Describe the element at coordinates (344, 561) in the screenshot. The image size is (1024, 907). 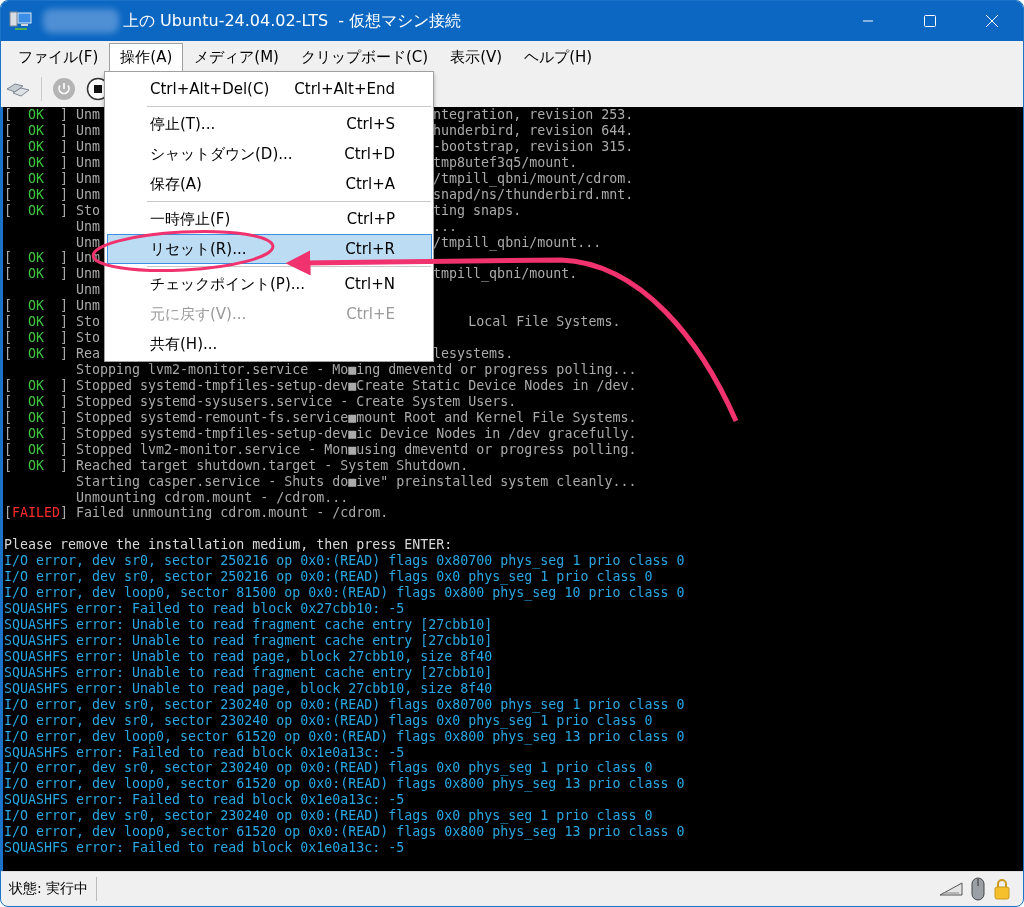
I see `console-line: I/O error, dev sr0, sector 250216 op 0x0:(READ) flags 0x80700 phys_seg 1 prio class 0` at that location.